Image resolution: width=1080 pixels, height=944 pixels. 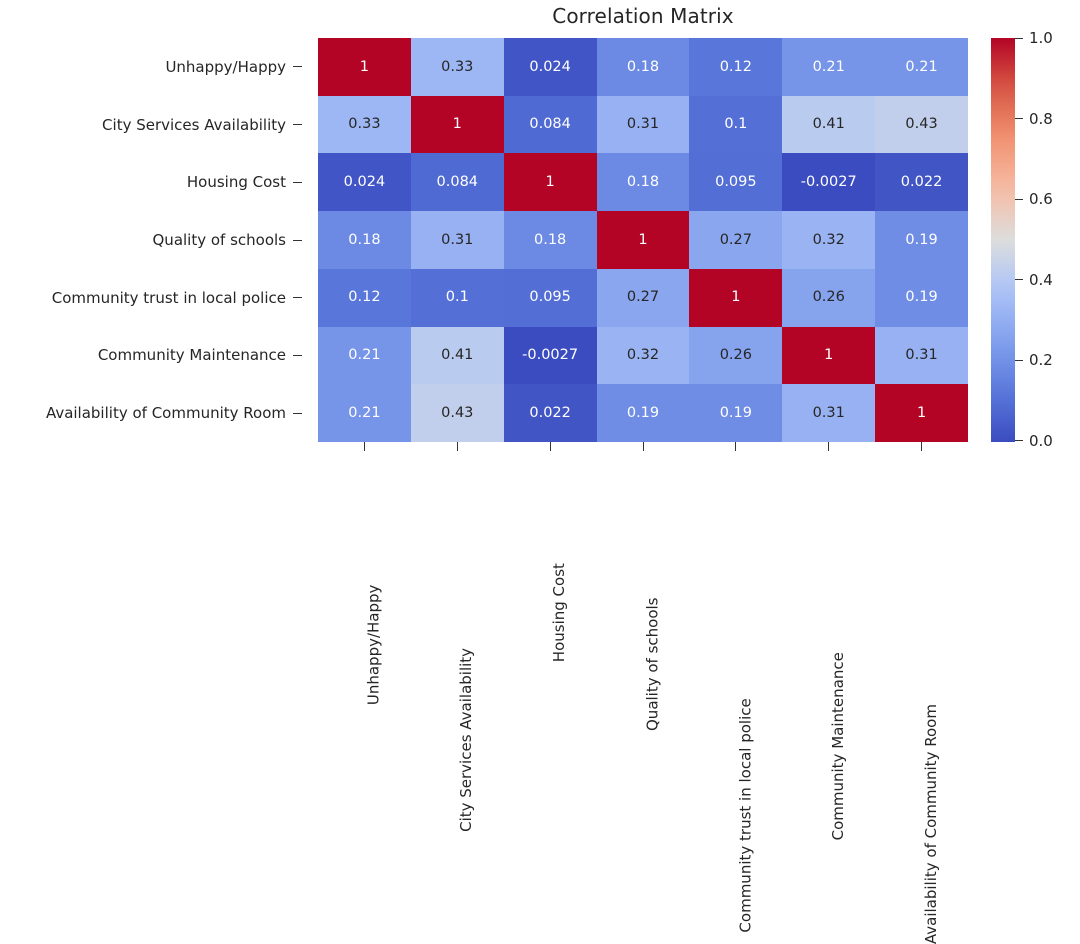 What do you see at coordinates (744, 815) in the screenshot?
I see `x-axis-tick-label: Community trust in local police` at bounding box center [744, 815].